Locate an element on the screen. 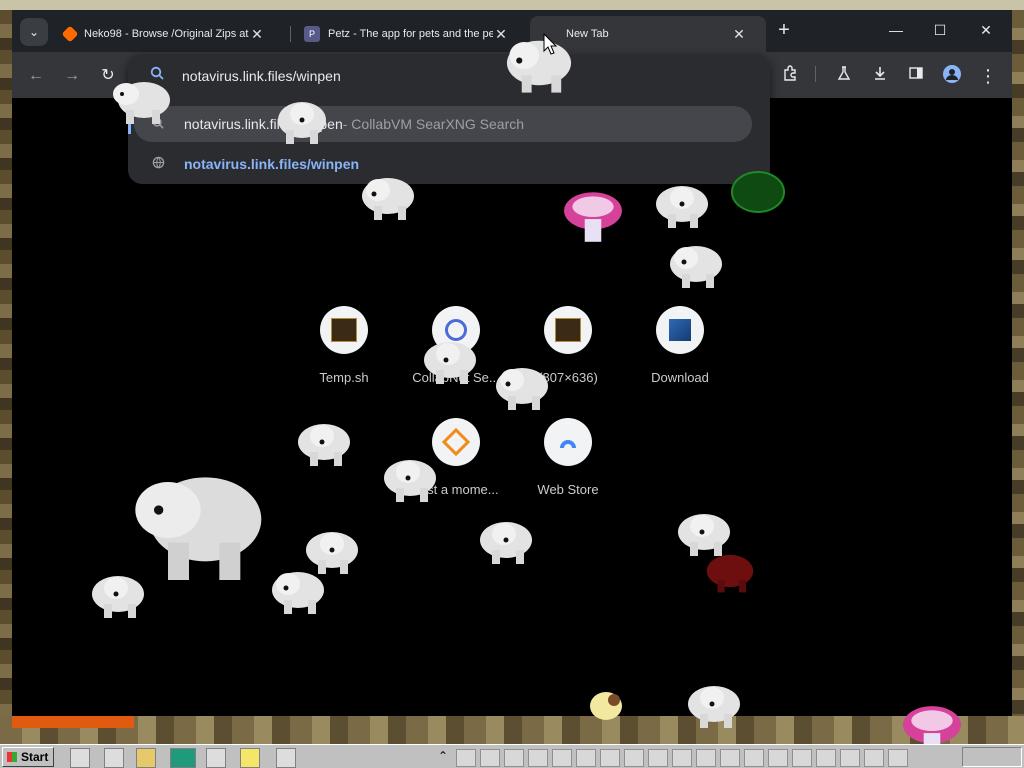  sheep-pet is located at coordinates (606, 707).